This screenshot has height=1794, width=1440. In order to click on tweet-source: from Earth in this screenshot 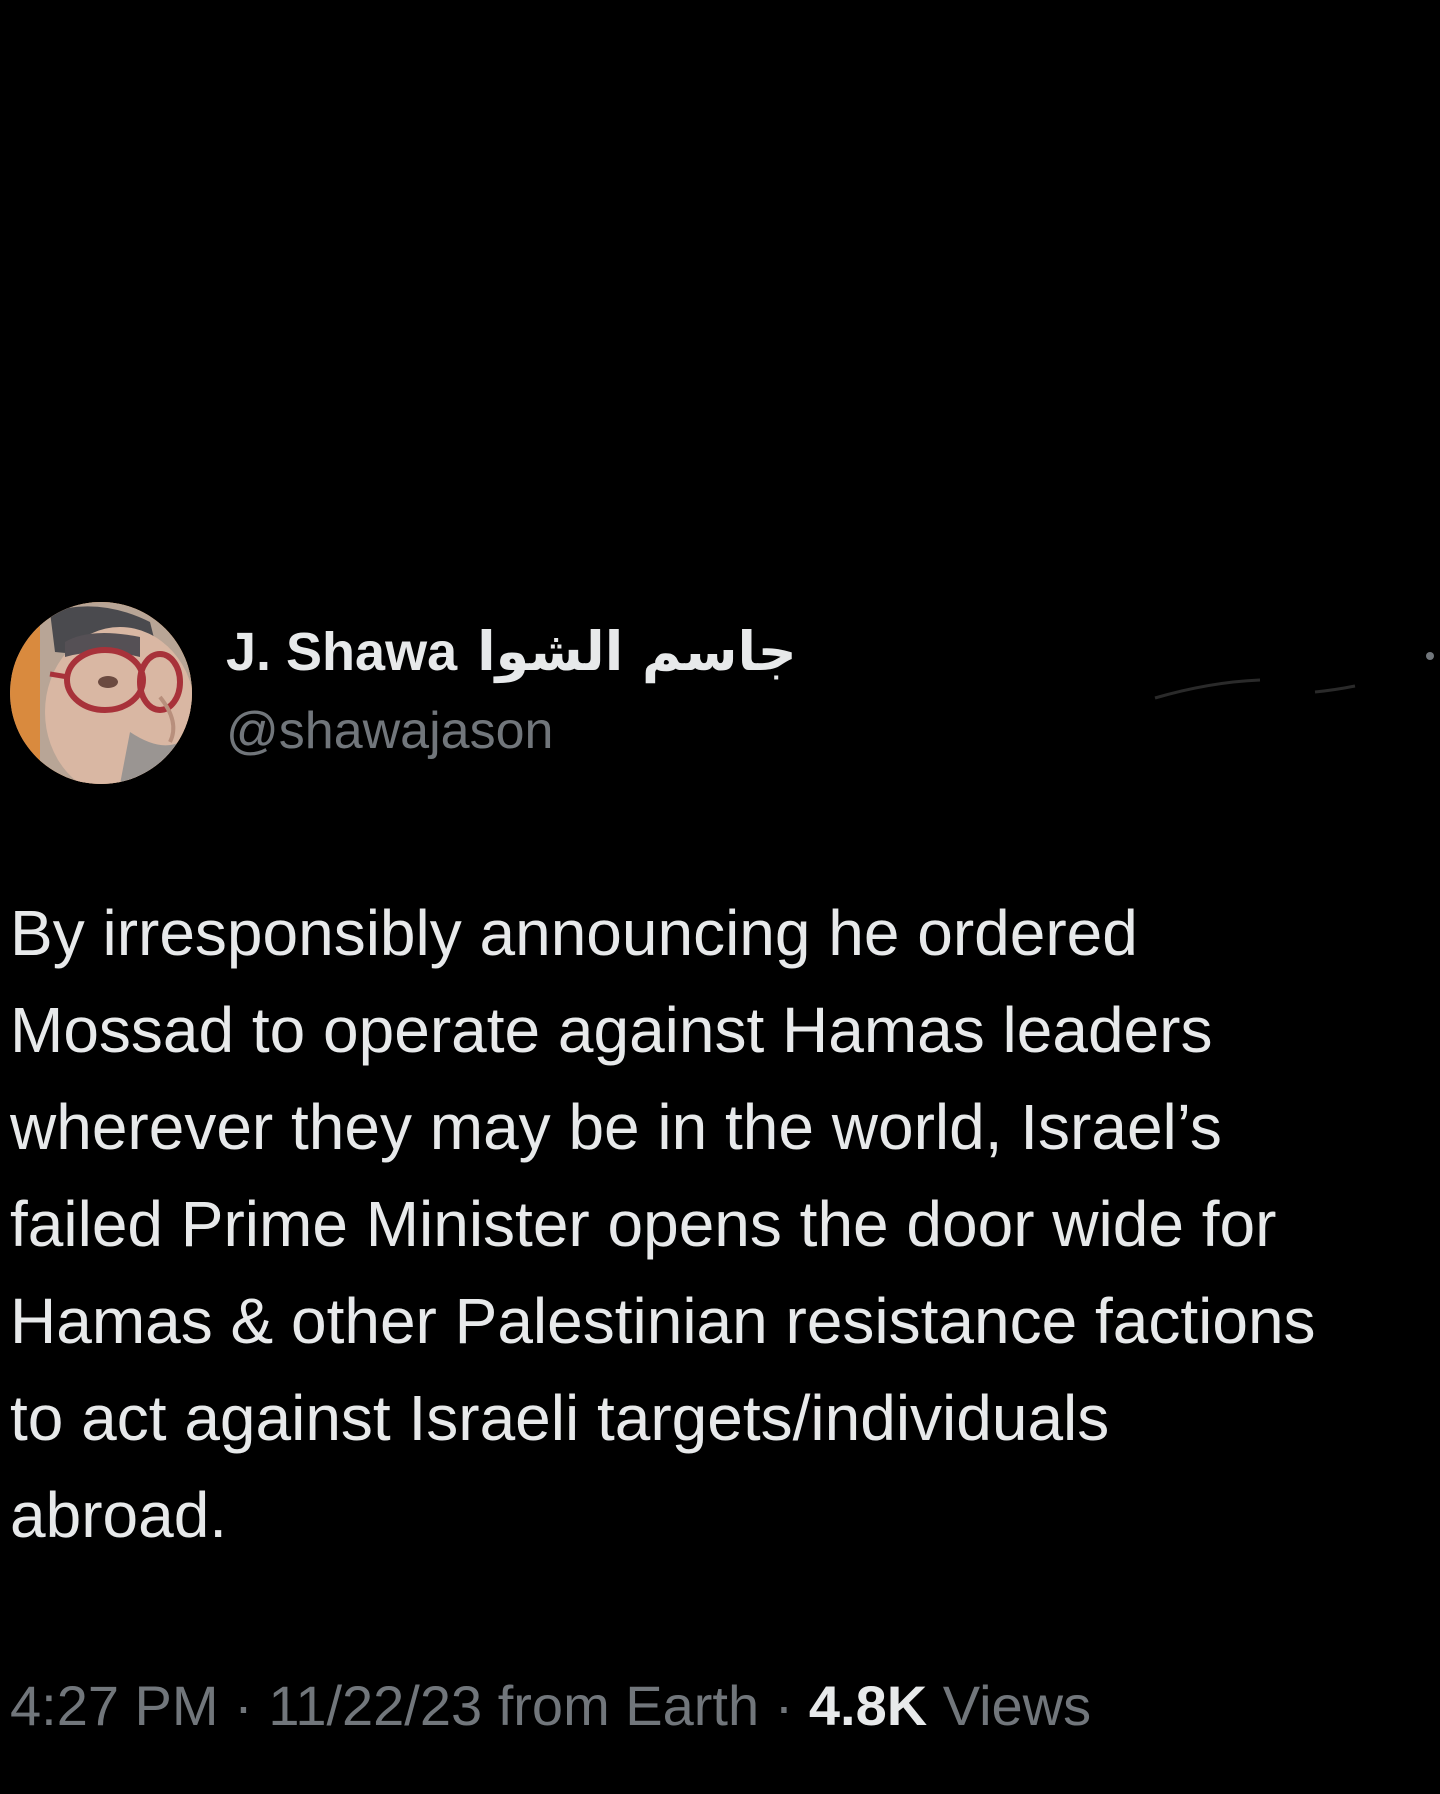, I will do `click(621, 1705)`.